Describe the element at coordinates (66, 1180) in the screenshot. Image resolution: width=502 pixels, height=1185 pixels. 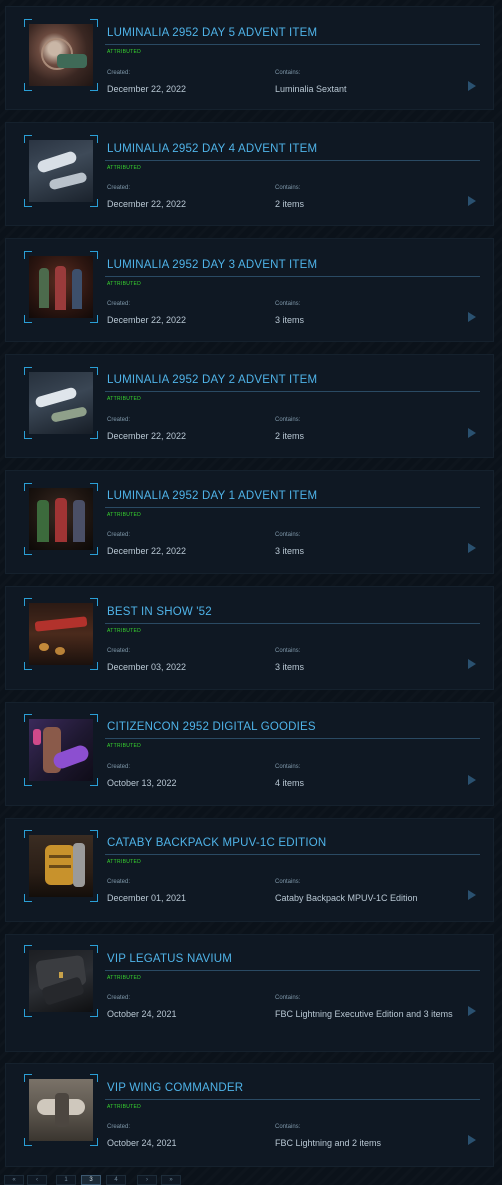
I see `page-button: 1` at that location.